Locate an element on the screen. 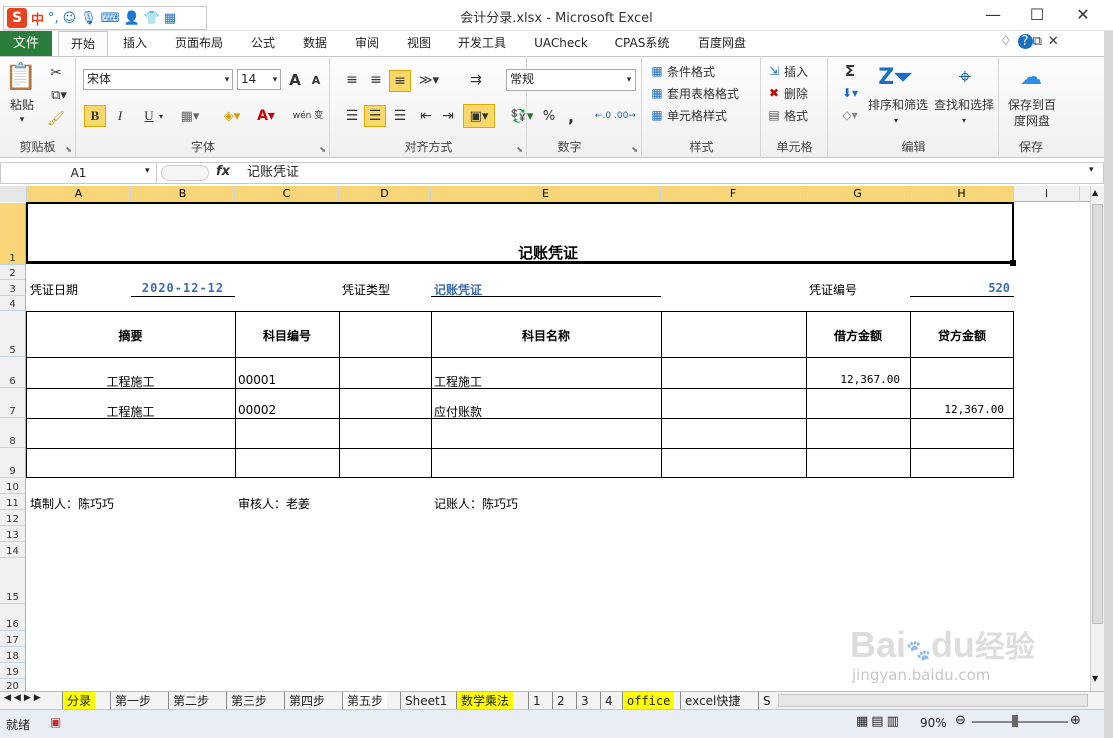 This screenshot has height=738, width=1113. expand-formula-icon: ▾ is located at coordinates (1091, 170).